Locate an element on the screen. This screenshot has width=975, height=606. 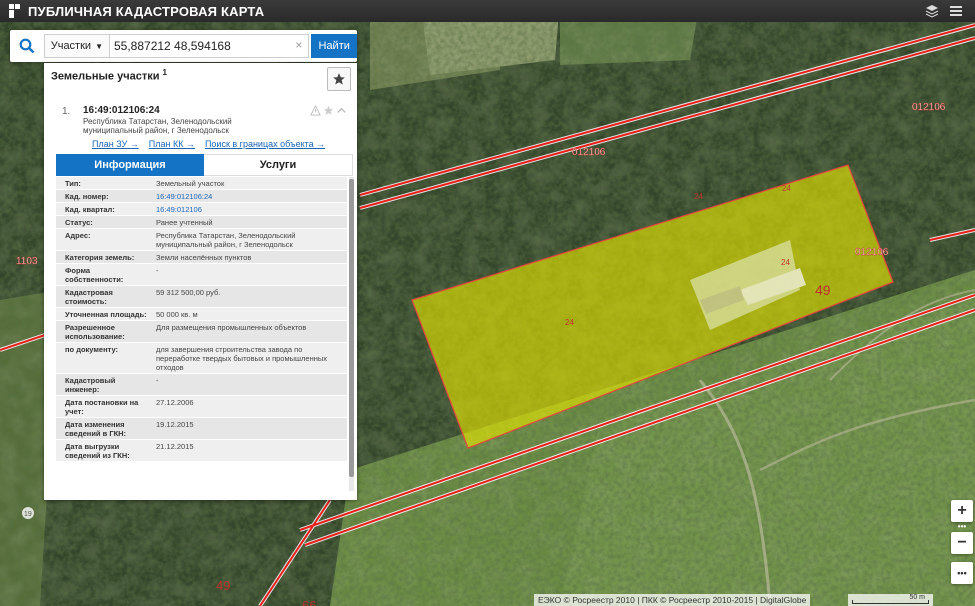
attribute-label: по документу: is located at coordinates (92, 349).